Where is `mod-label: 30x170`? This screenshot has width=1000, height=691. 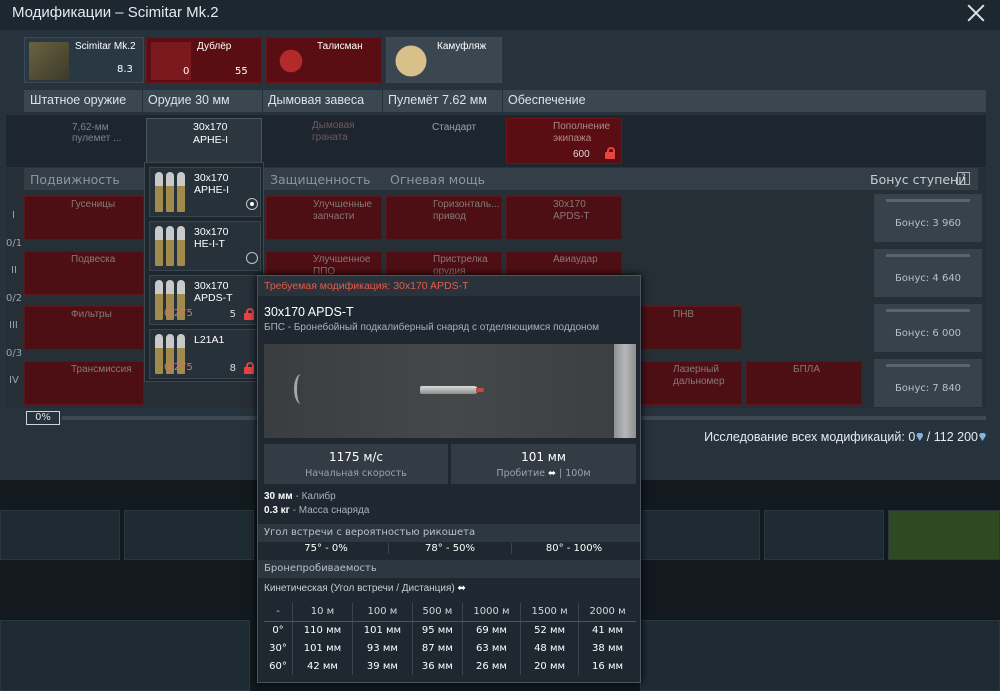 mod-label: 30x170 is located at coordinates (569, 204).